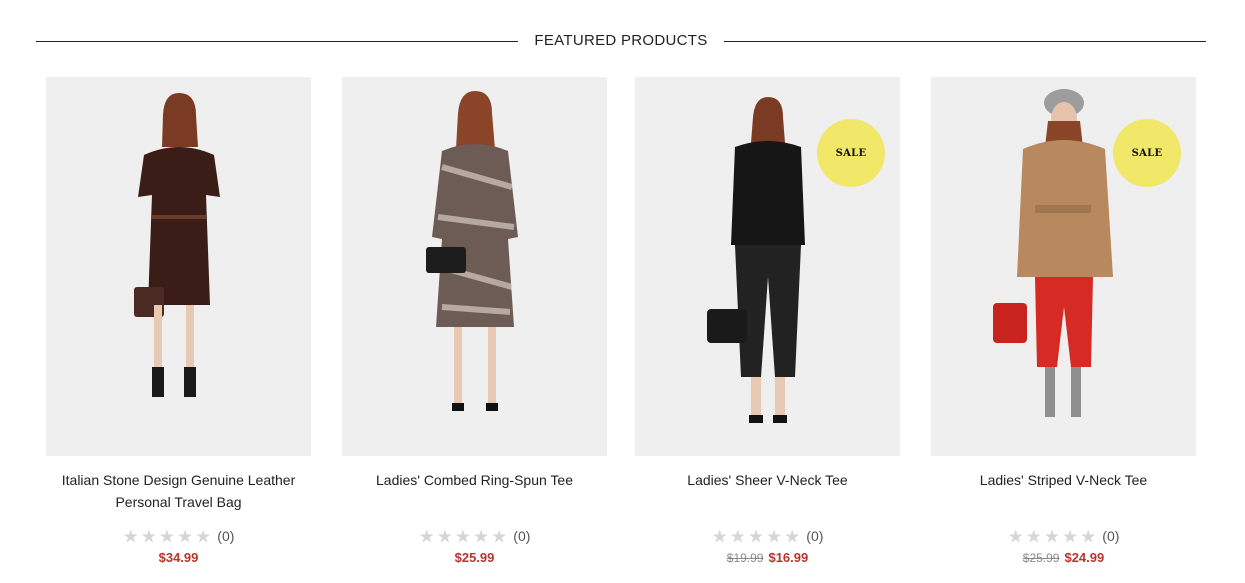 The image size is (1245, 583). Describe the element at coordinates (474, 491) in the screenshot. I see `product-name: Ladies' Combed Ring-Spun Tee` at that location.